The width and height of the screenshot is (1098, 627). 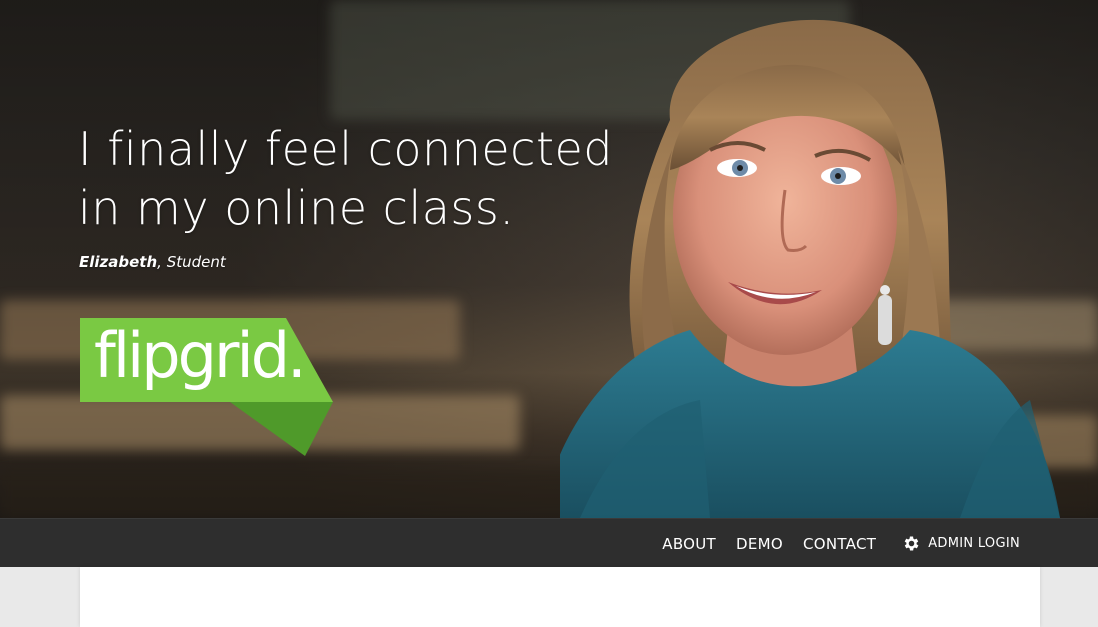 I want to click on main-nav: ABOUT DEMO CONTACT ADMIN LOGIN, so click(x=841, y=543).